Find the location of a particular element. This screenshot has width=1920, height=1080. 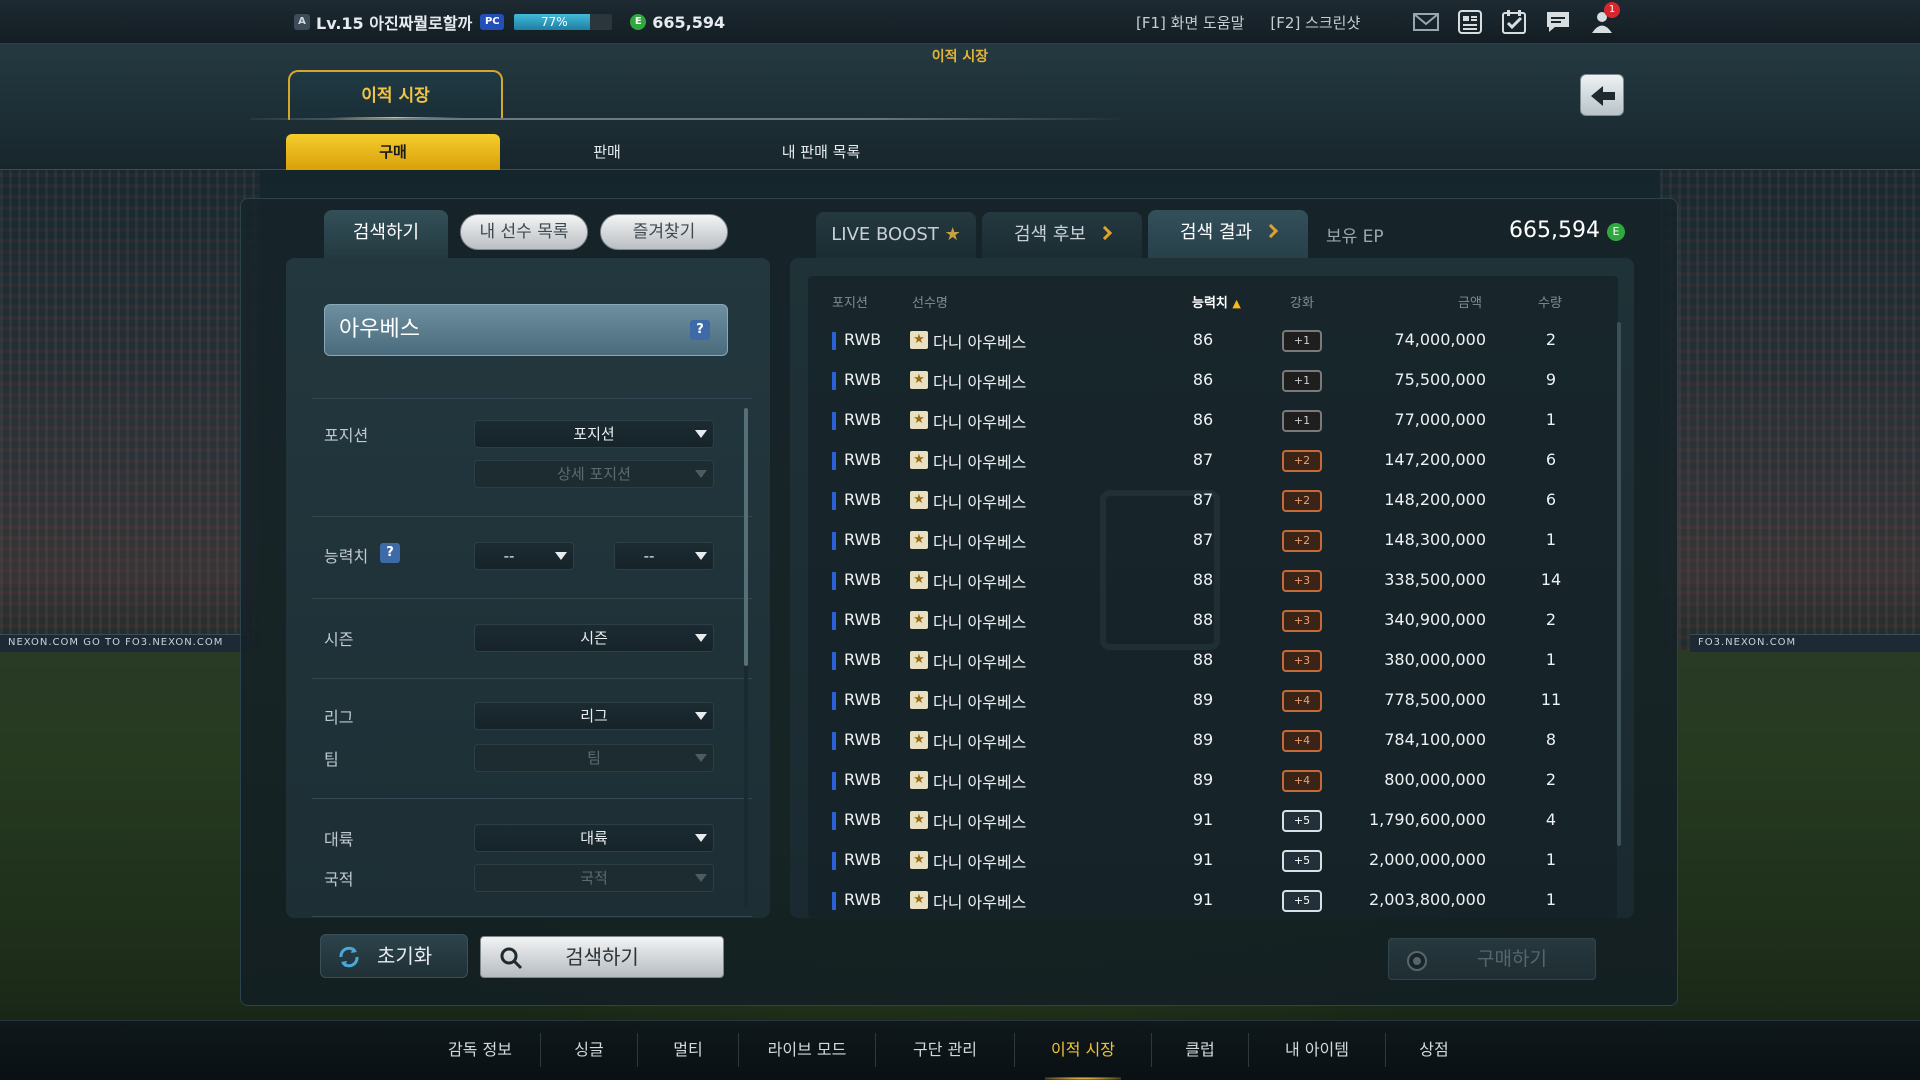

ability-label: 능력치 is located at coordinates (346, 556).